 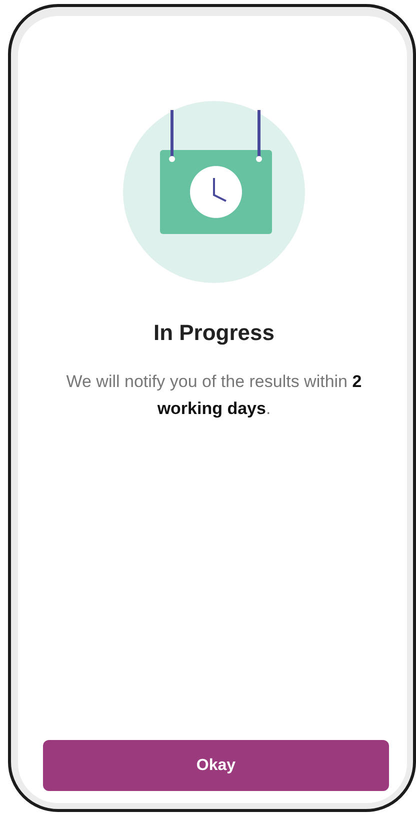 I want to click on okay-button: Okay, so click(x=216, y=765).